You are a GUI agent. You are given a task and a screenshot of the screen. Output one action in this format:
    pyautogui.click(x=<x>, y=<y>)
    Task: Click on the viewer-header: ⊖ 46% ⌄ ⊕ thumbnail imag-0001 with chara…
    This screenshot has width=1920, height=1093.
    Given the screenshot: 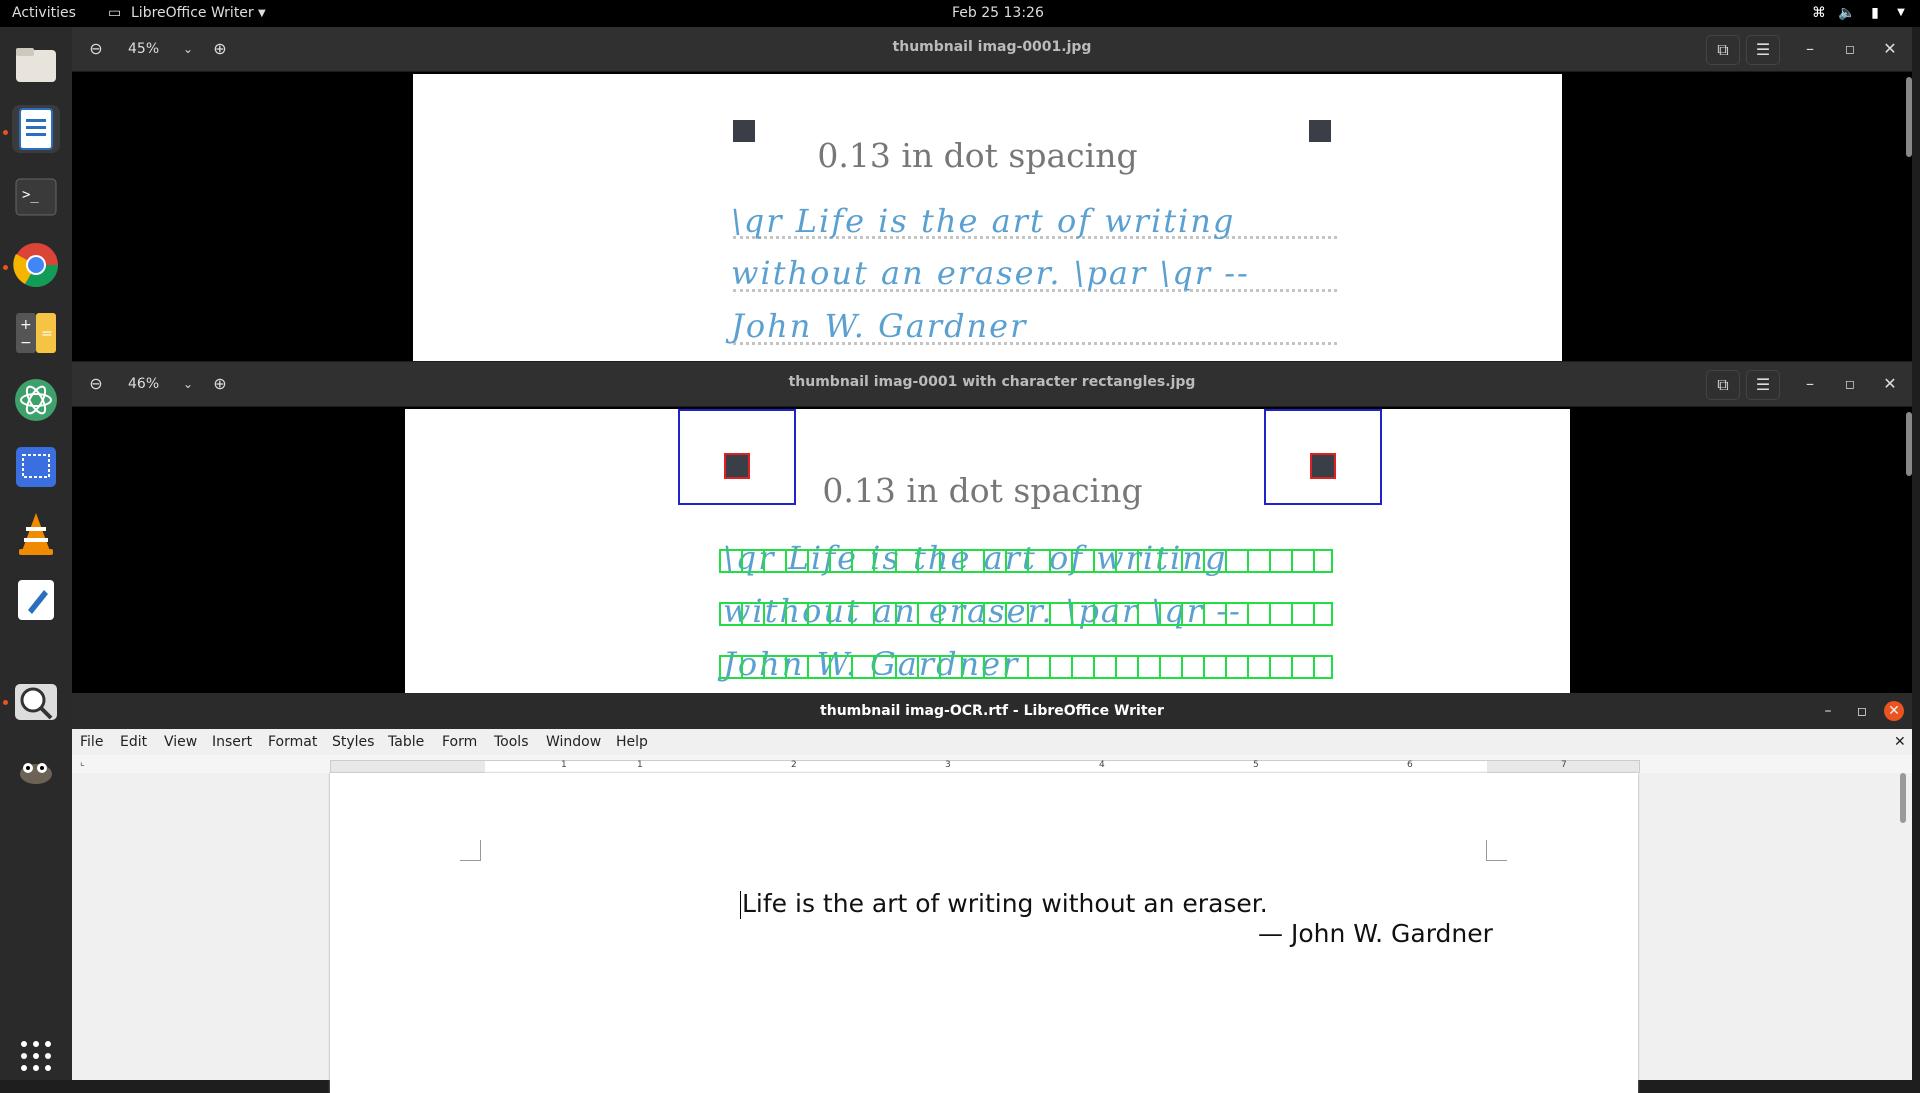 What is the action you would take?
    pyautogui.click(x=992, y=384)
    